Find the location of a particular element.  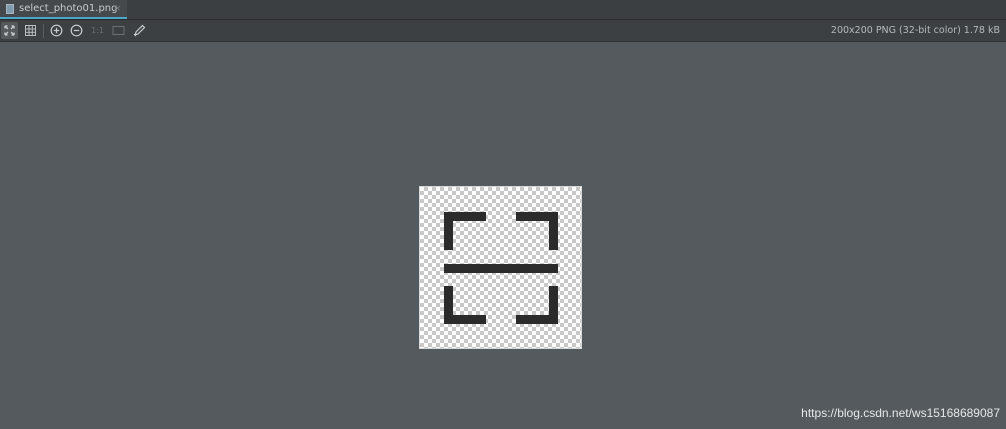

actual-size-icon: 1:1 is located at coordinates (97, 30).